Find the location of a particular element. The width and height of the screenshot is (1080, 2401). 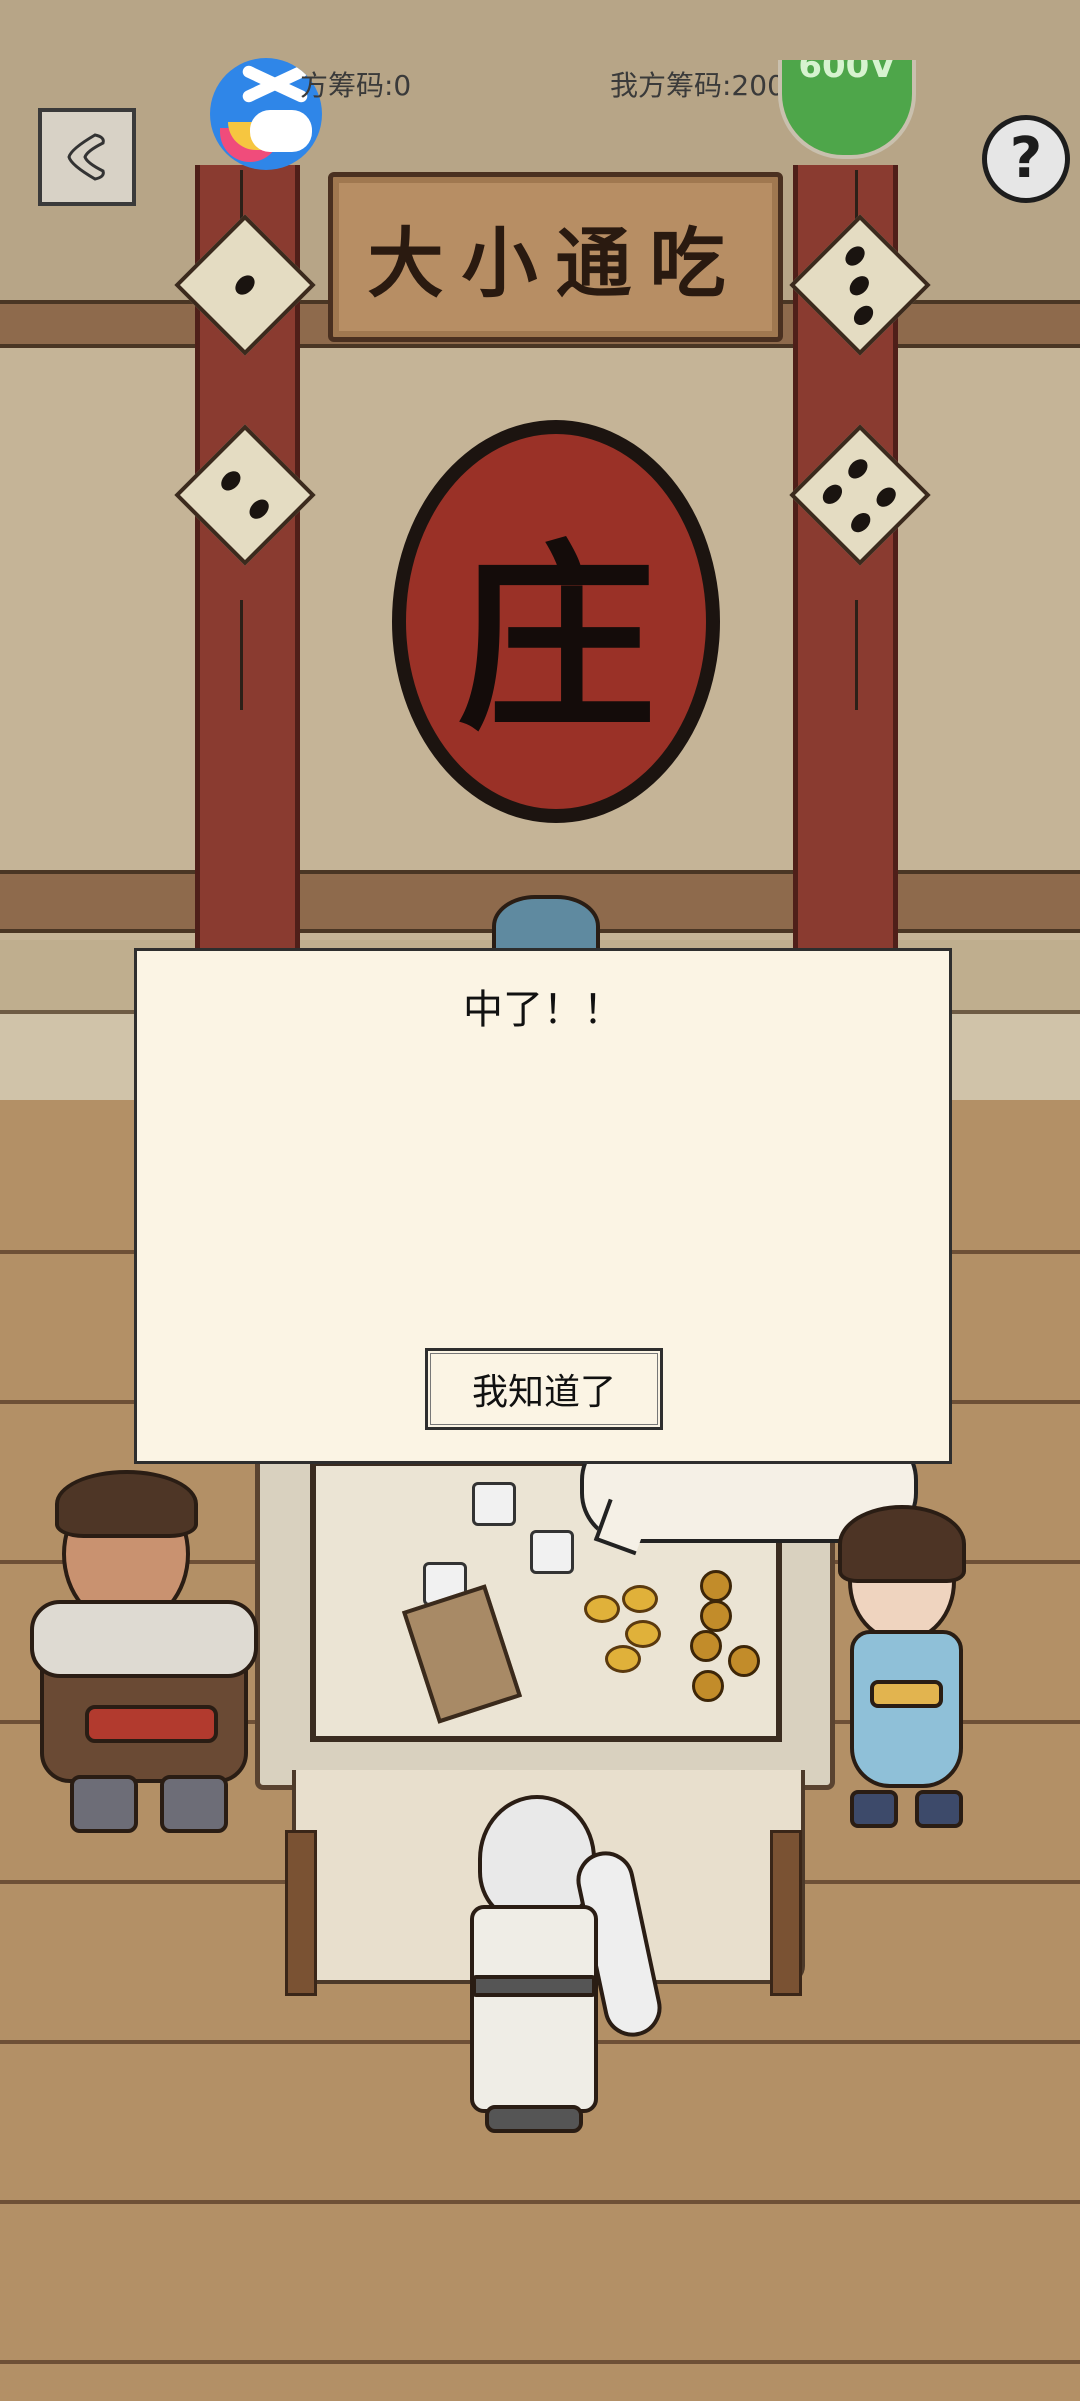

character-shoes is located at coordinates (534, 2119).